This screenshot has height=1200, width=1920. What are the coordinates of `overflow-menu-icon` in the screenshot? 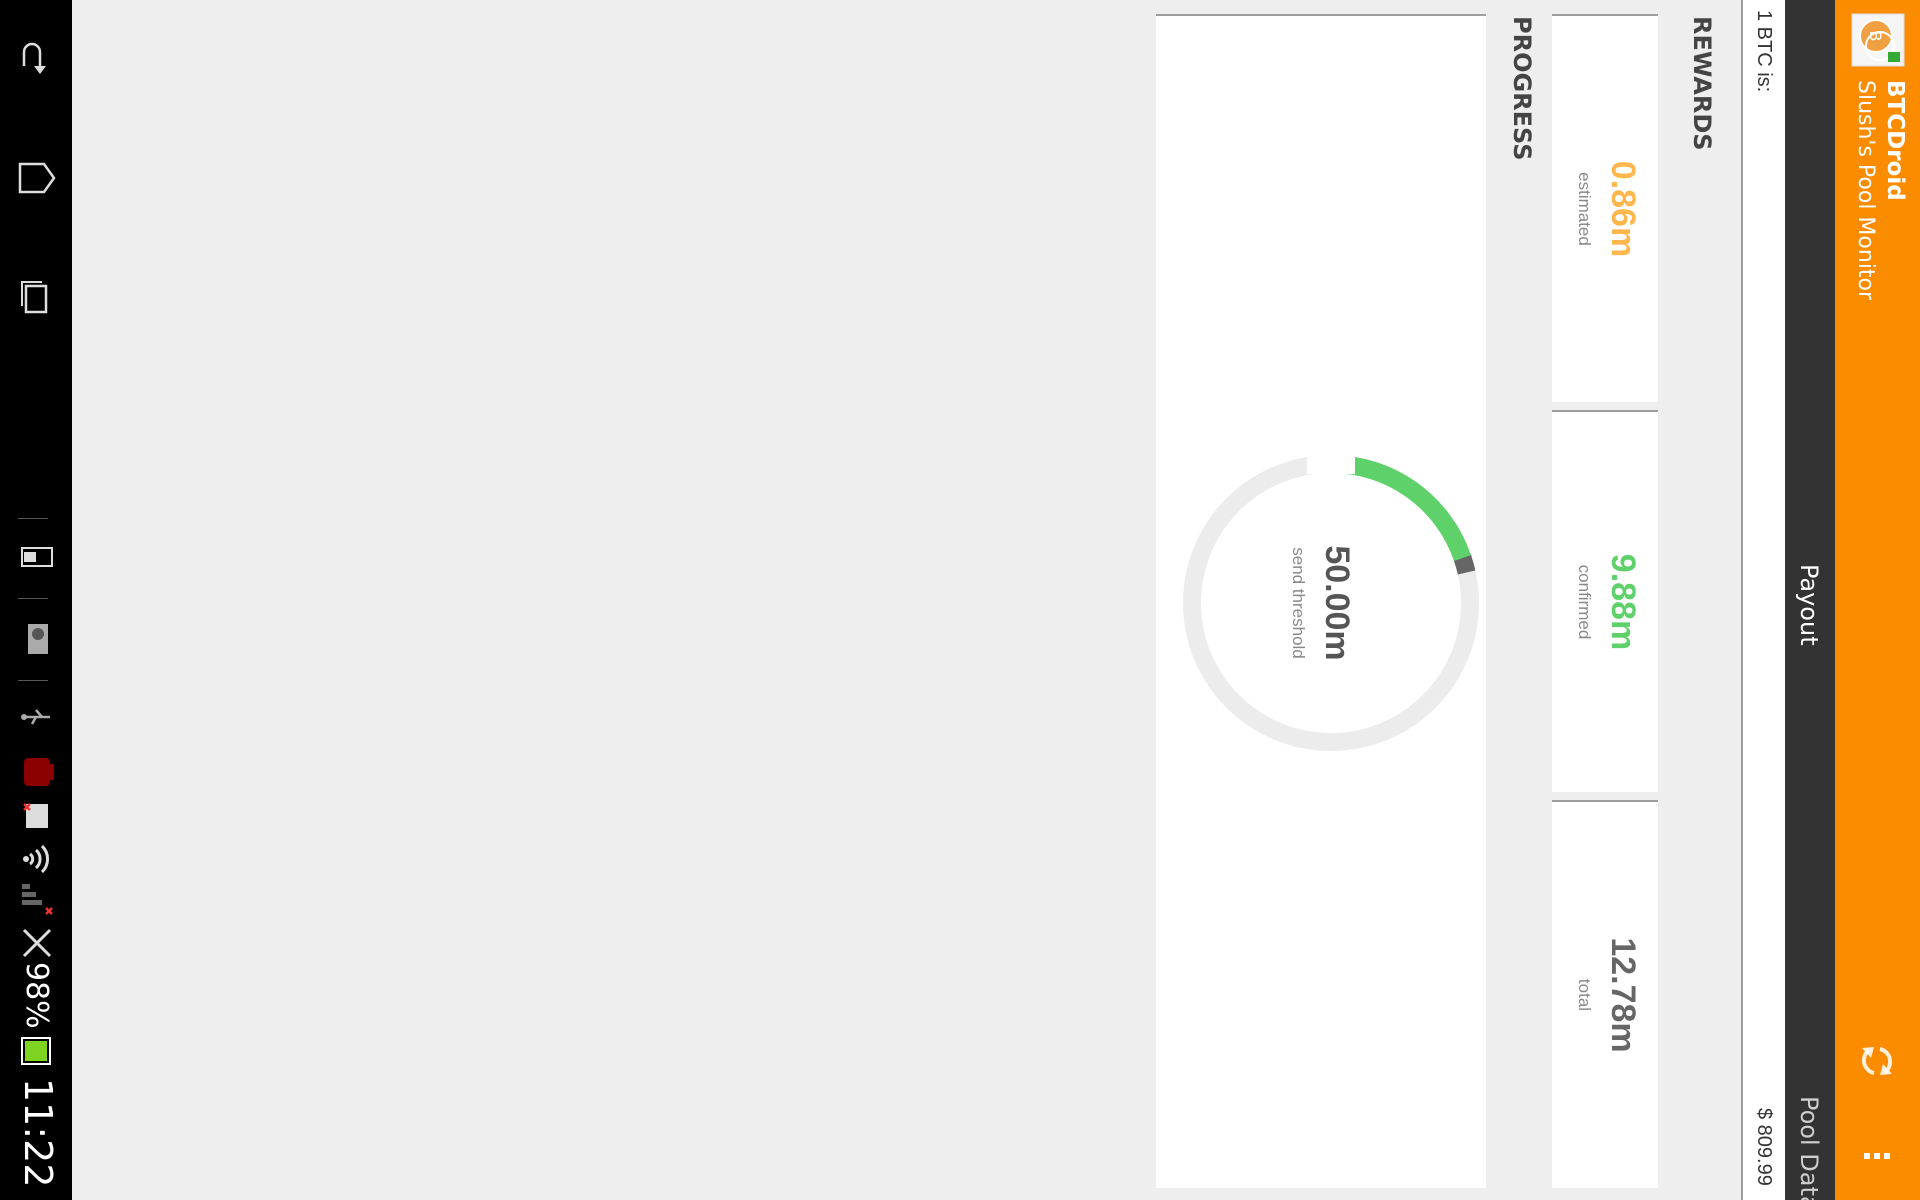 It's located at (1877, 1156).